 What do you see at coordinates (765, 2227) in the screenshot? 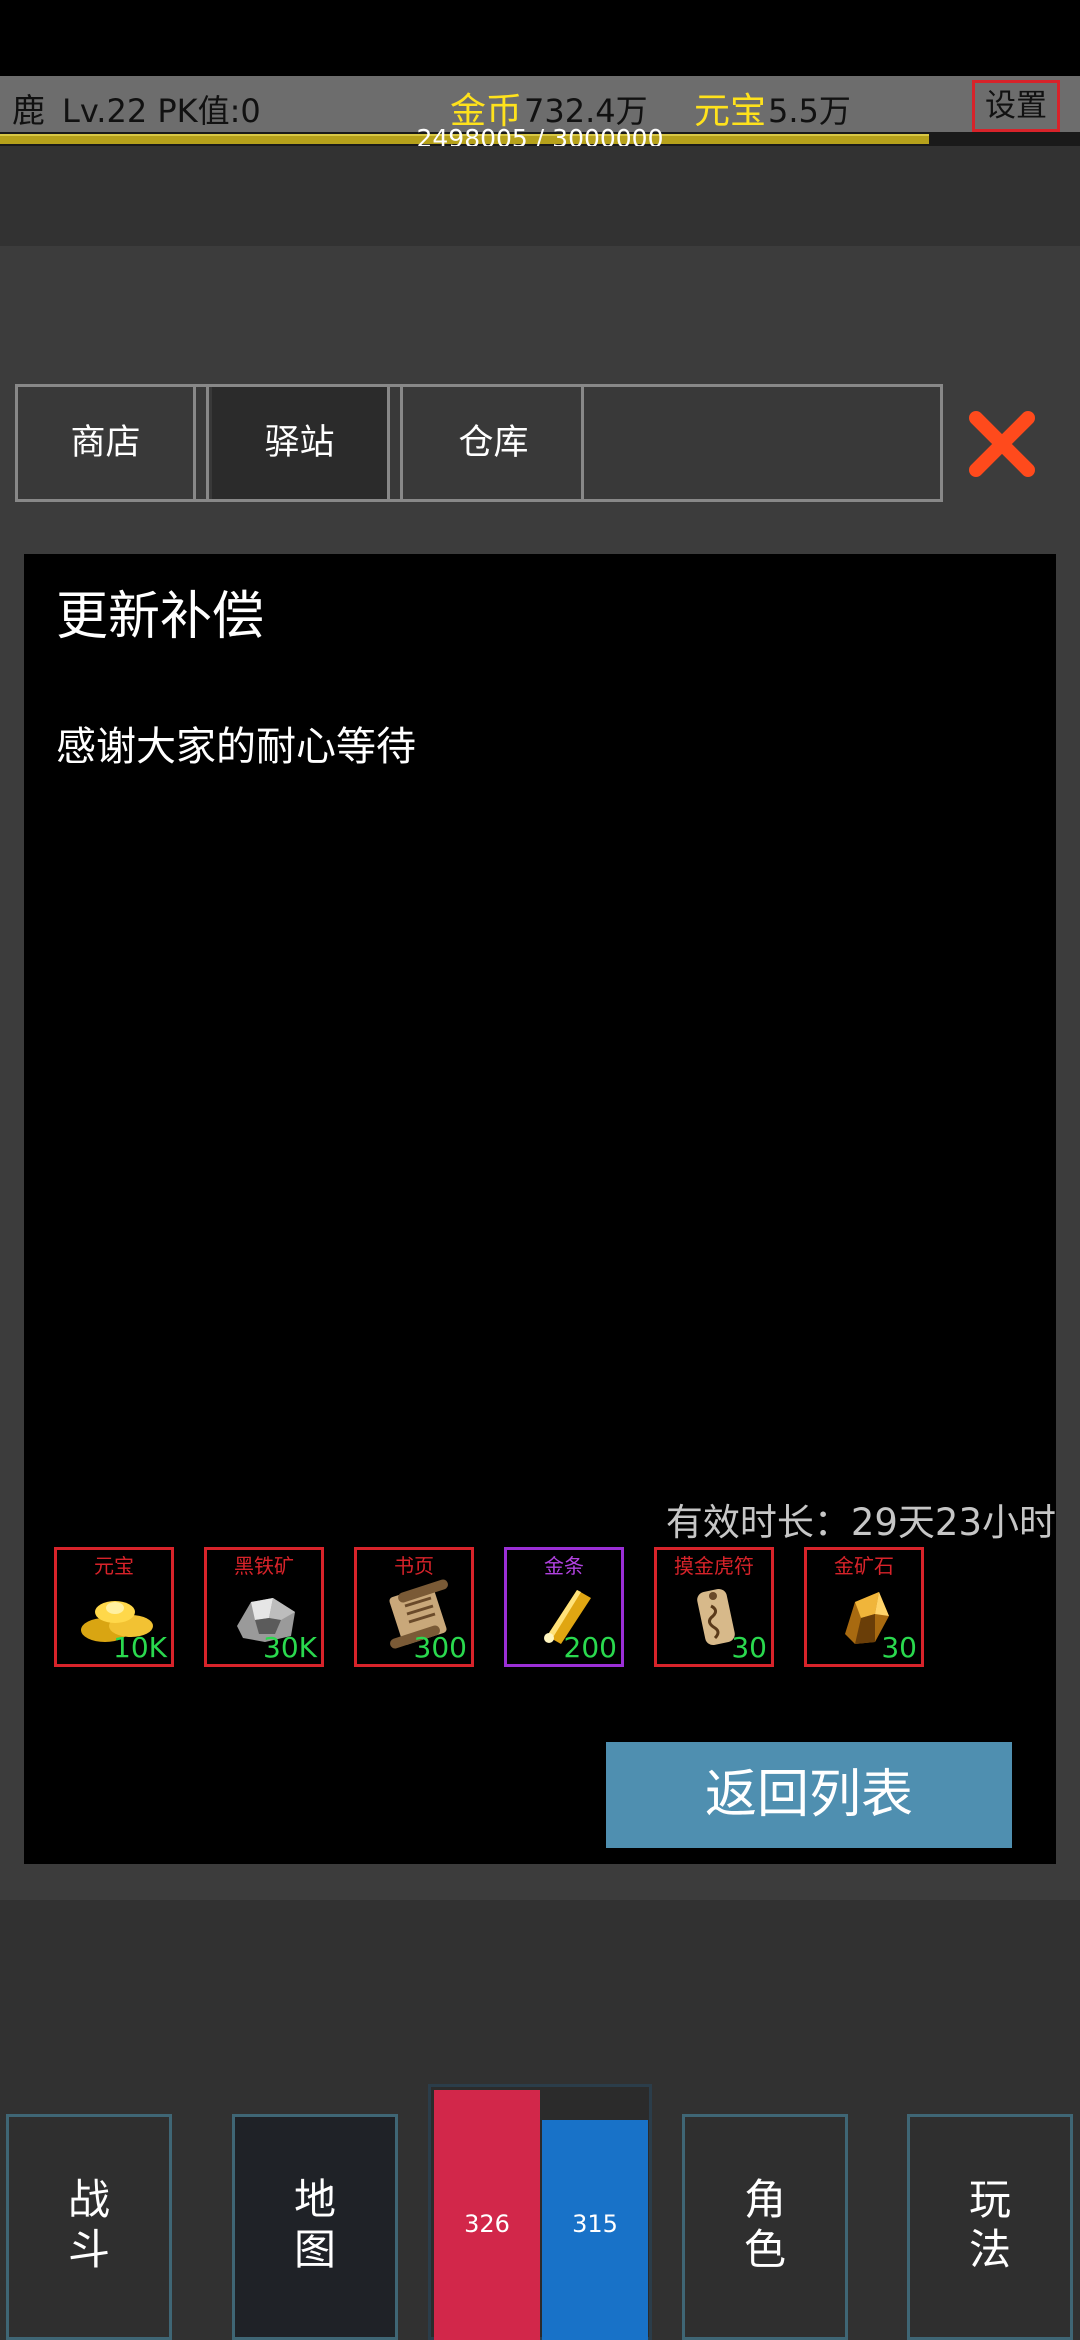
I see `nav-role-button: 角 色` at bounding box center [765, 2227].